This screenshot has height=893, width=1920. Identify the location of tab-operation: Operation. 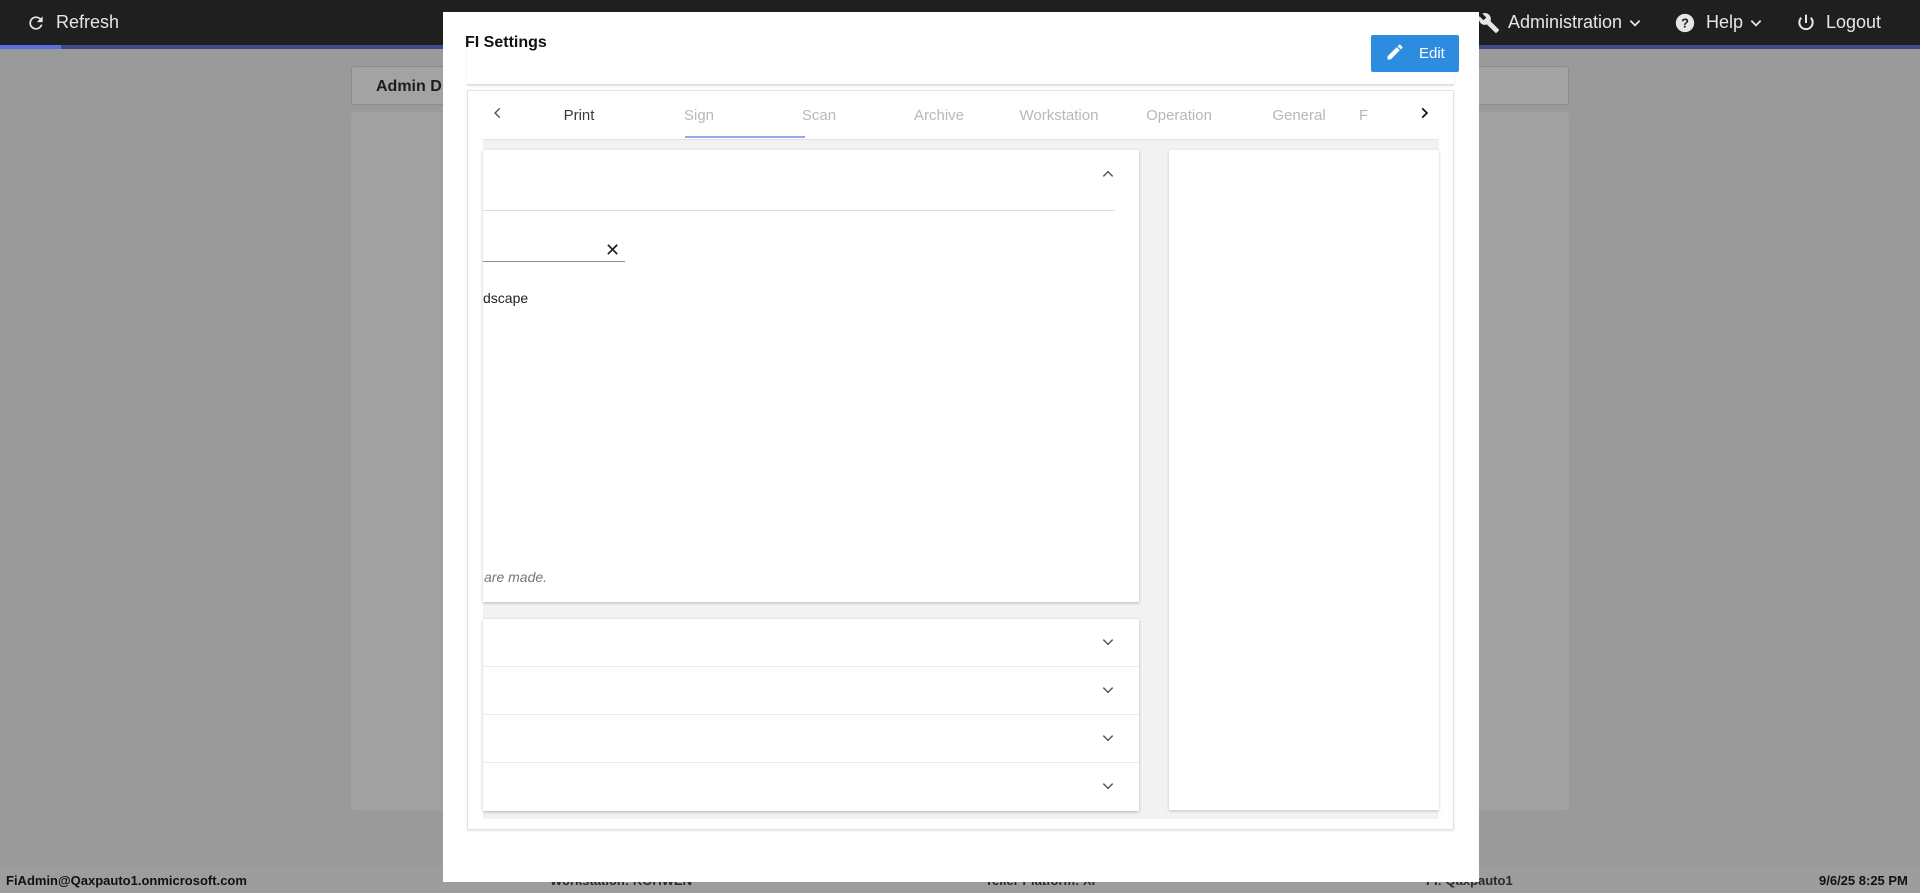
(1179, 115).